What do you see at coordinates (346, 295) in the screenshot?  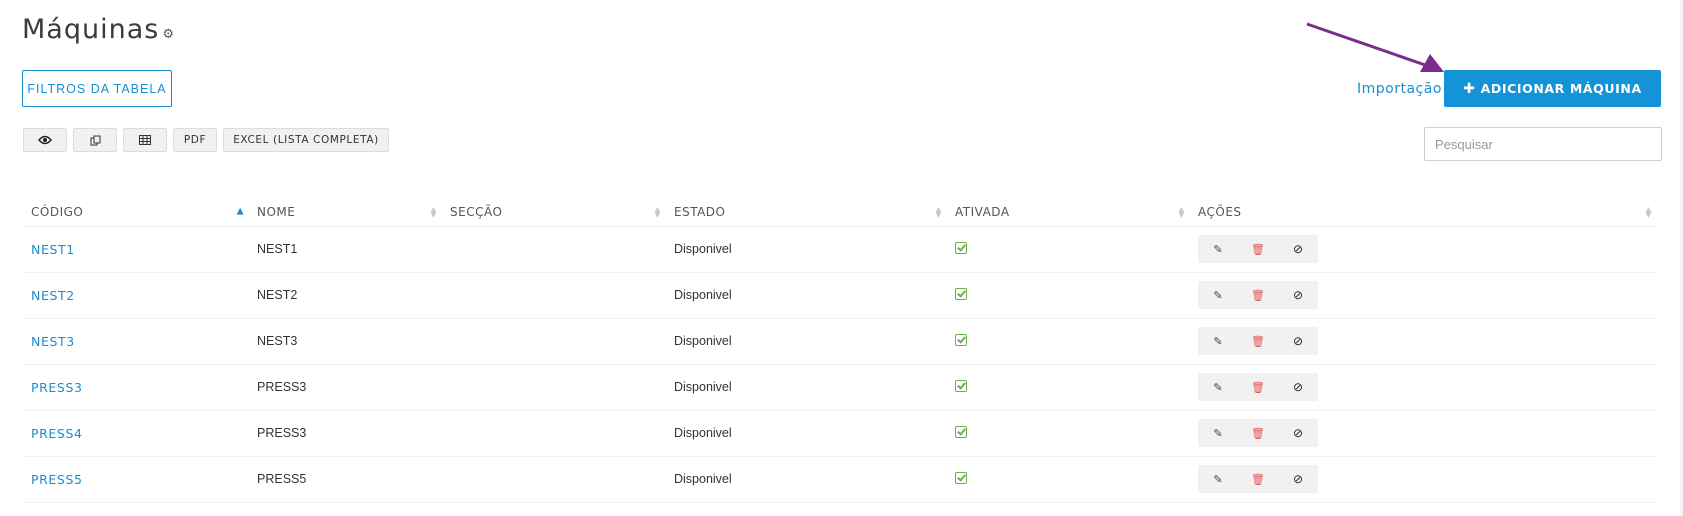 I see `cell-name: NEST2` at bounding box center [346, 295].